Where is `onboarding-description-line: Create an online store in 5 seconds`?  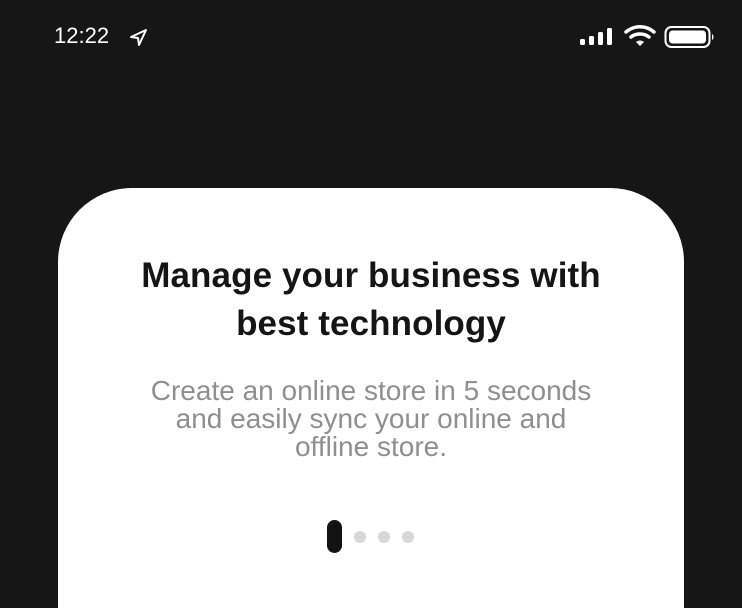
onboarding-description-line: Create an online store in 5 seconds is located at coordinates (371, 390).